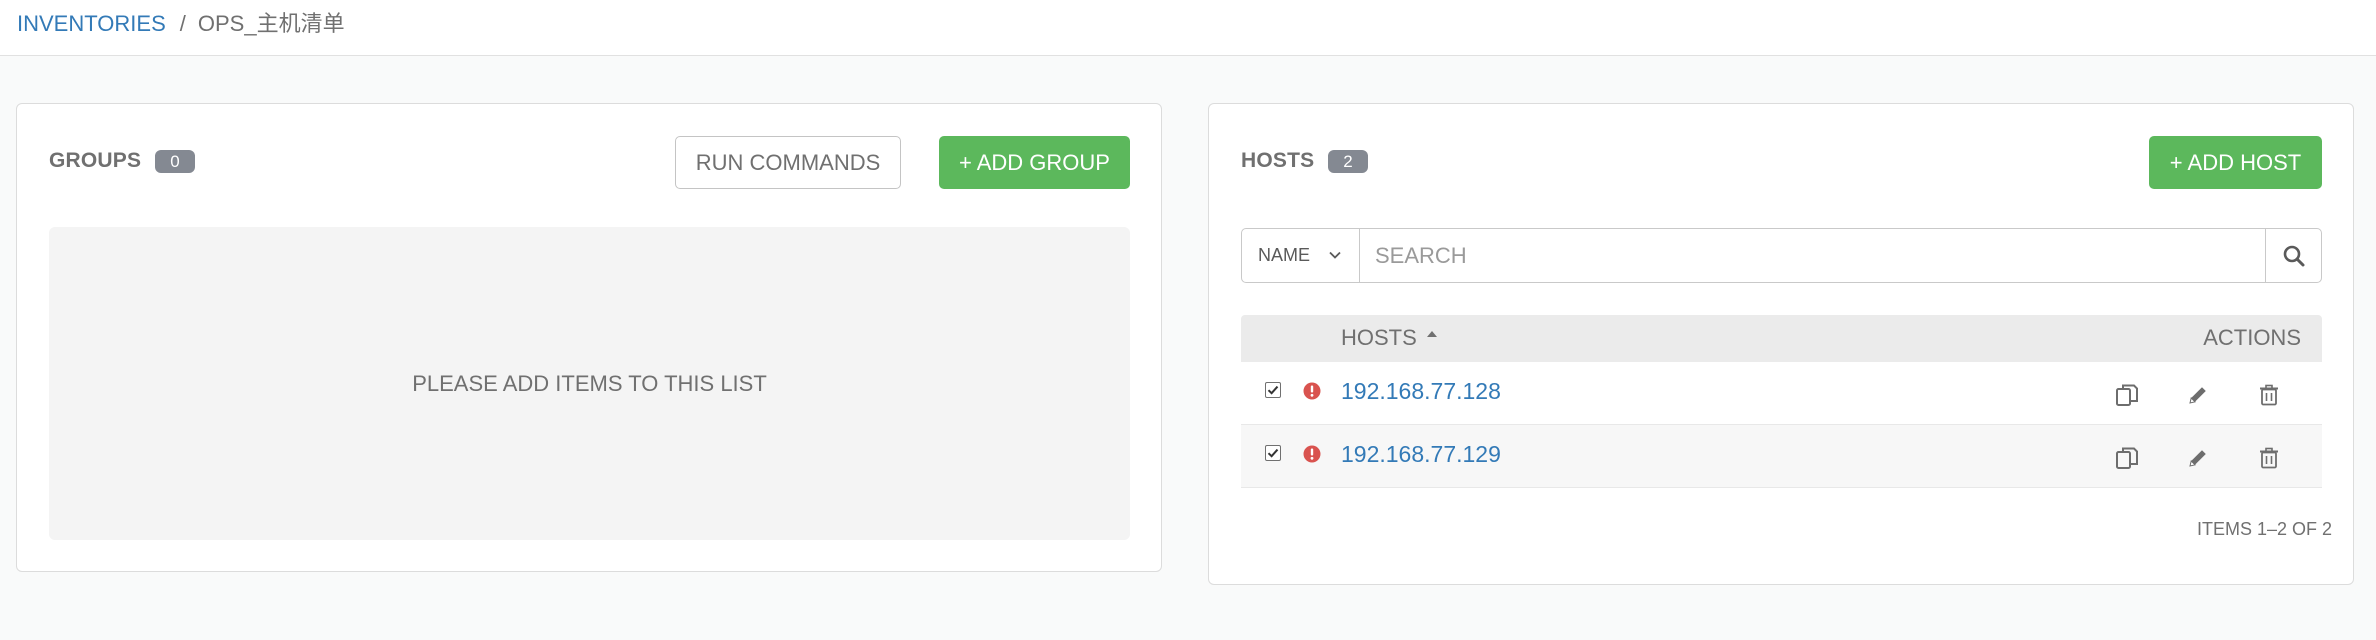 This screenshot has width=2376, height=640. What do you see at coordinates (271, 23) in the screenshot?
I see `breadcrumb-current: OPS_主机清单` at bounding box center [271, 23].